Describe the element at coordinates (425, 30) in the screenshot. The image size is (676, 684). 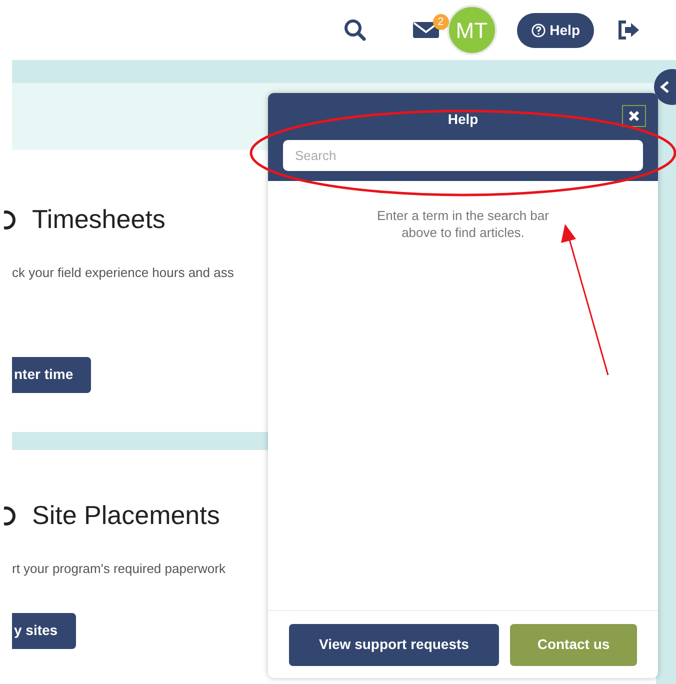
I see `mail-icon` at that location.